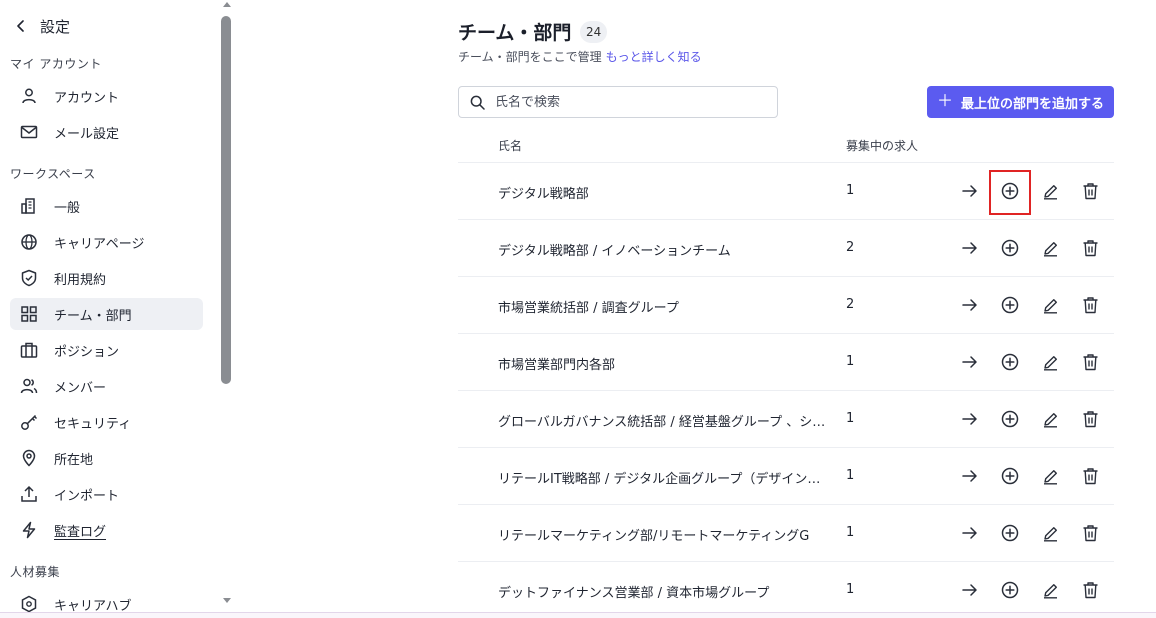  I want to click on sidebar-item-label: ポジション, so click(87, 352).